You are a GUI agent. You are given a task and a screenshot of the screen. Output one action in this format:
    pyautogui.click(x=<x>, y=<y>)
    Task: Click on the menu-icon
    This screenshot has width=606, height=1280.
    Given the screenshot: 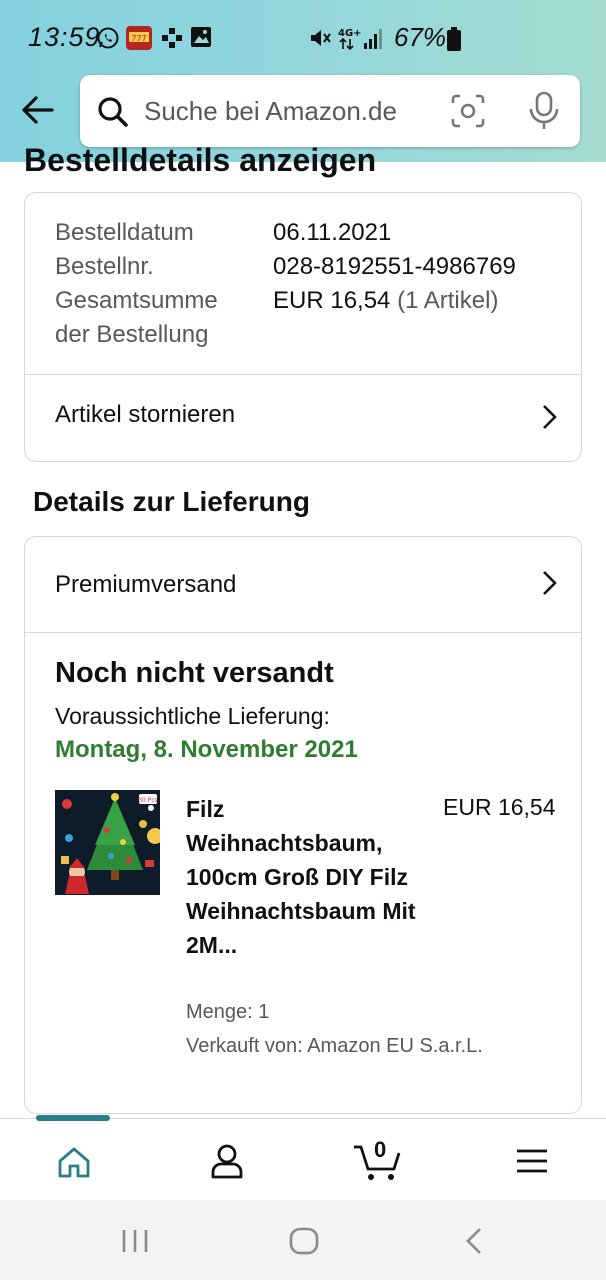 What is the action you would take?
    pyautogui.click(x=532, y=1161)
    